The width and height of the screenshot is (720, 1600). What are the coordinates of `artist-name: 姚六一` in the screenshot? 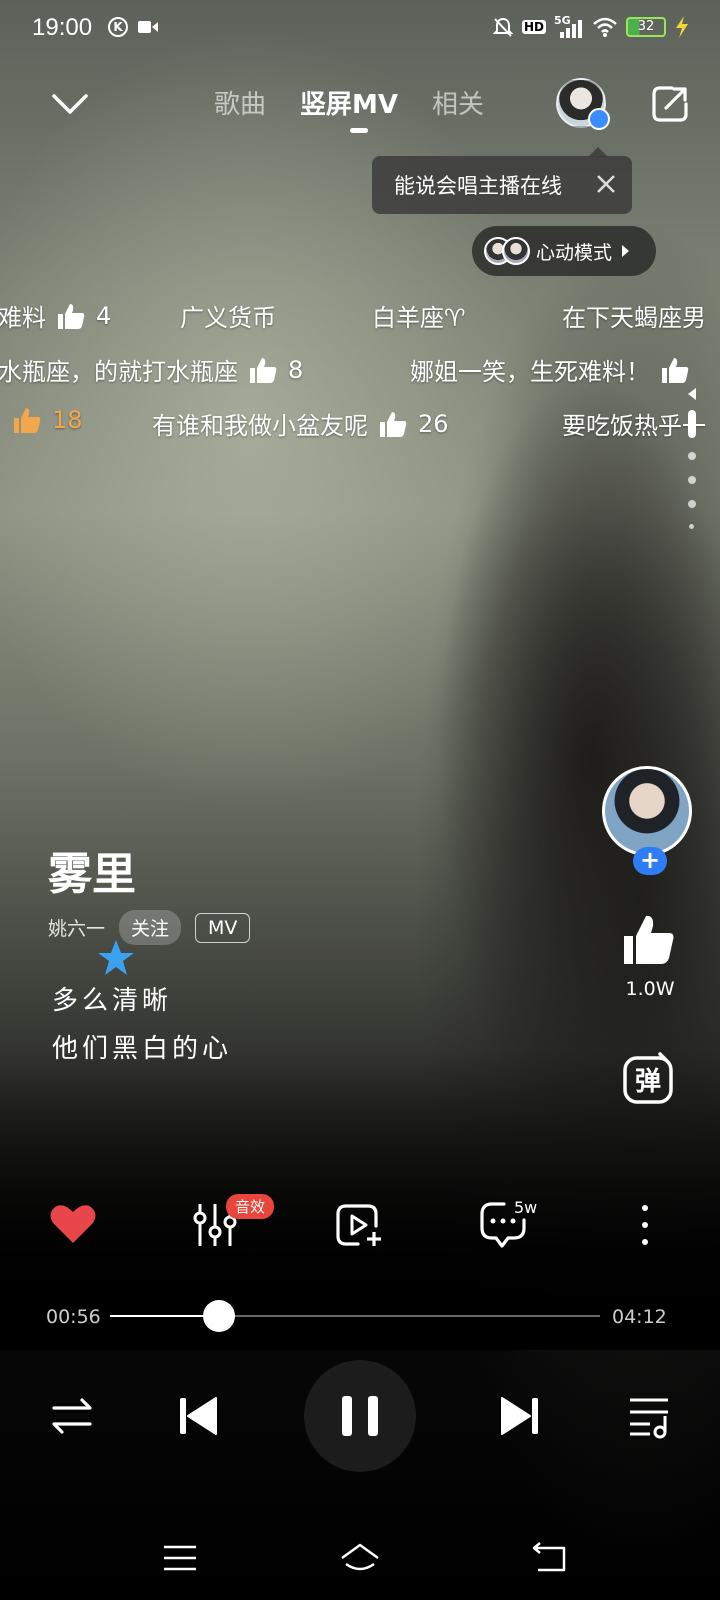 It's located at (76, 927).